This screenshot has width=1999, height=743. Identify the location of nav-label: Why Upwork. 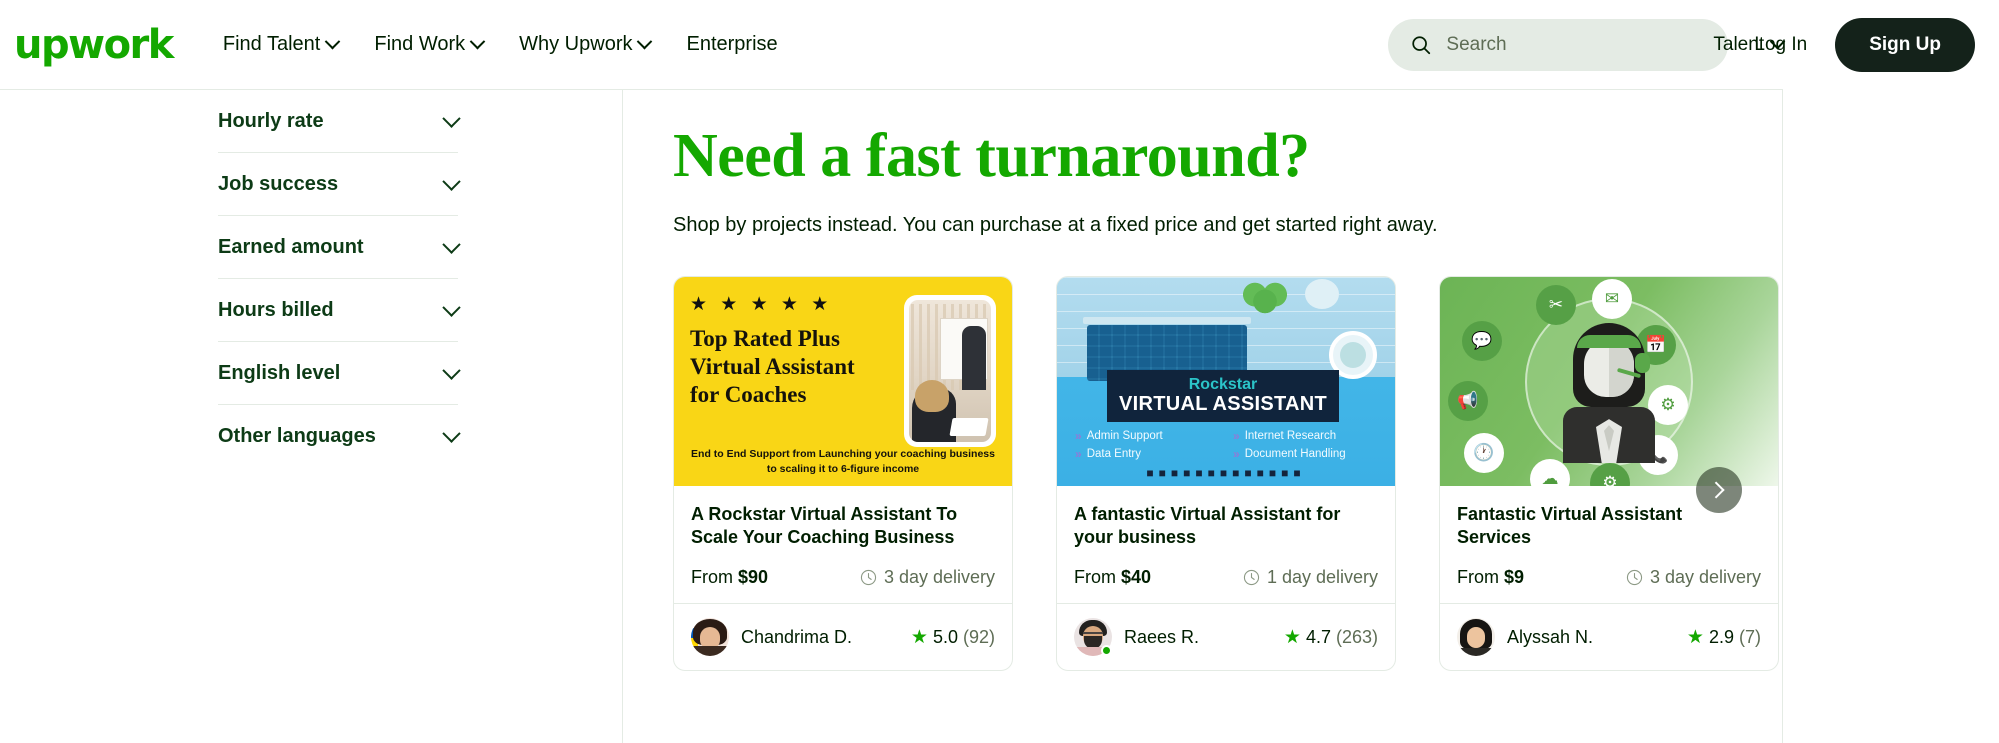
(576, 44).